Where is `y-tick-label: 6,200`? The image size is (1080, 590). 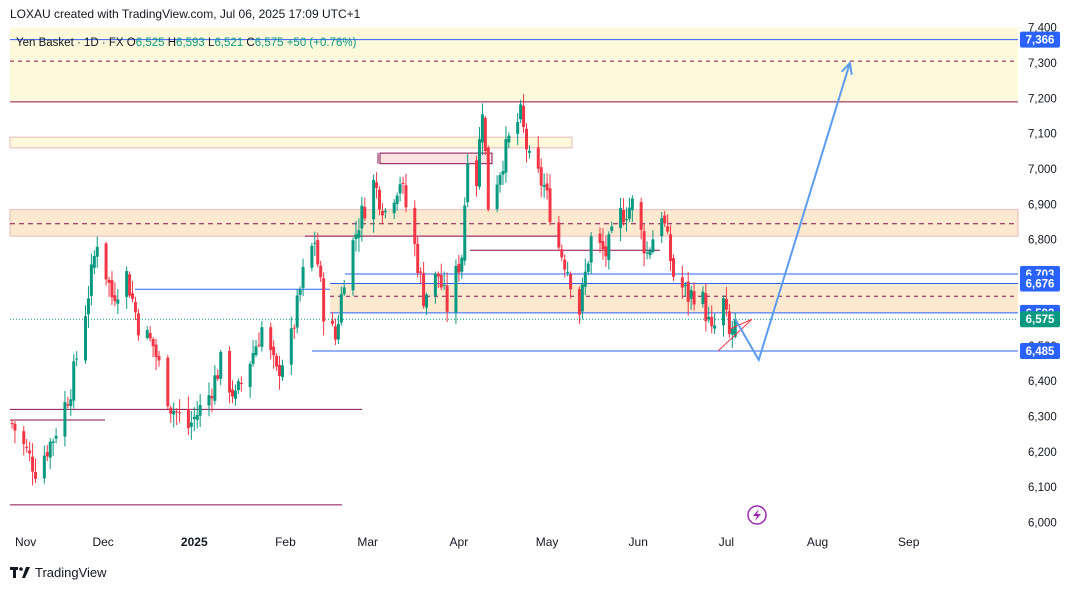 y-tick-label: 6,200 is located at coordinates (1042, 453).